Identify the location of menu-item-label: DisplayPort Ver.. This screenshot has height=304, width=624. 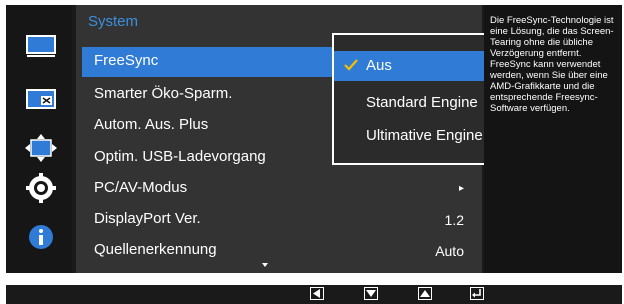
(147, 218).